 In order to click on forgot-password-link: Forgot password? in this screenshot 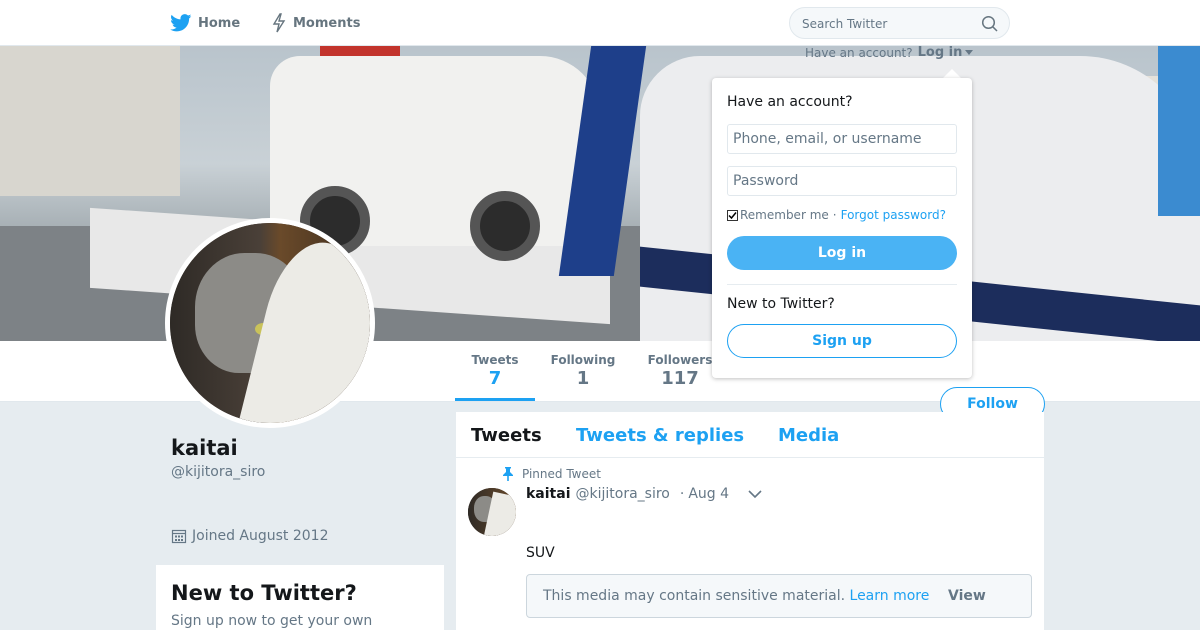, I will do `click(893, 215)`.